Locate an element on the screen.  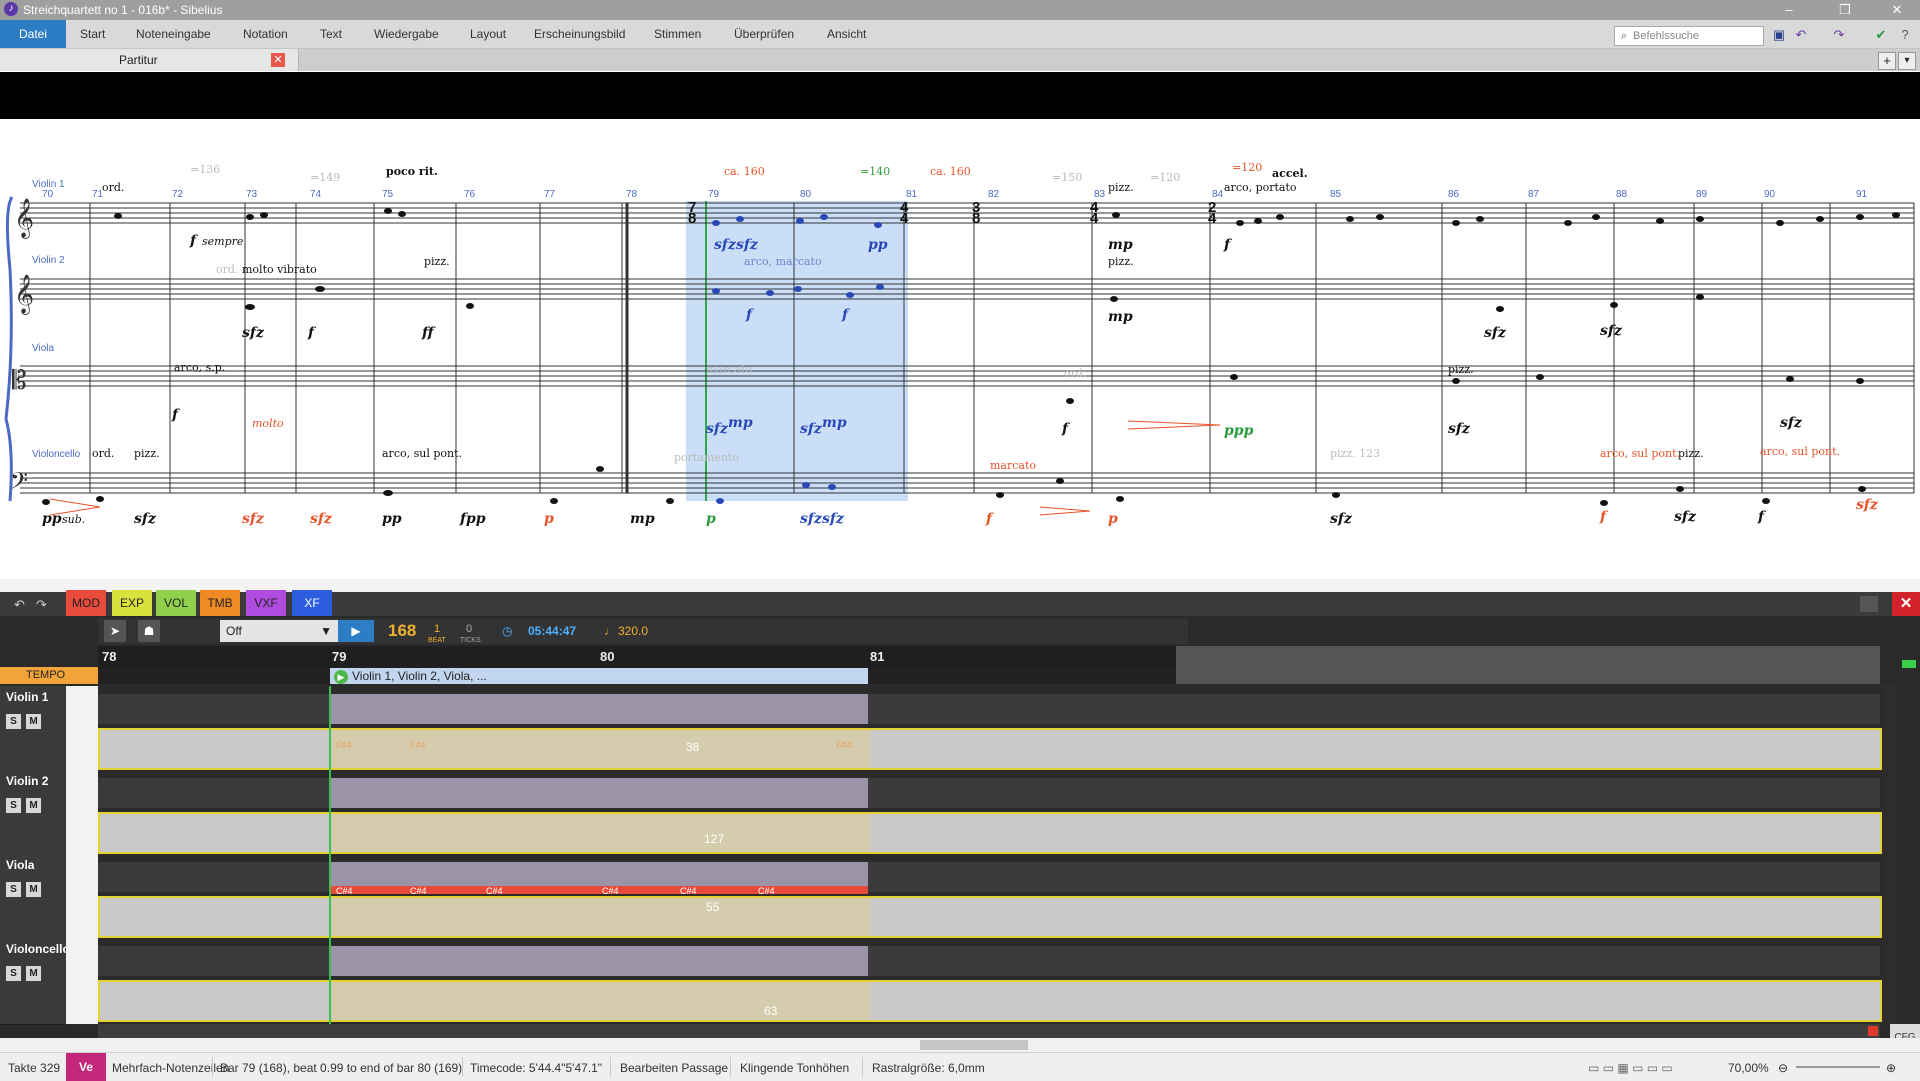
alto-clef-icon: 𝄡 is located at coordinates (19, 380).